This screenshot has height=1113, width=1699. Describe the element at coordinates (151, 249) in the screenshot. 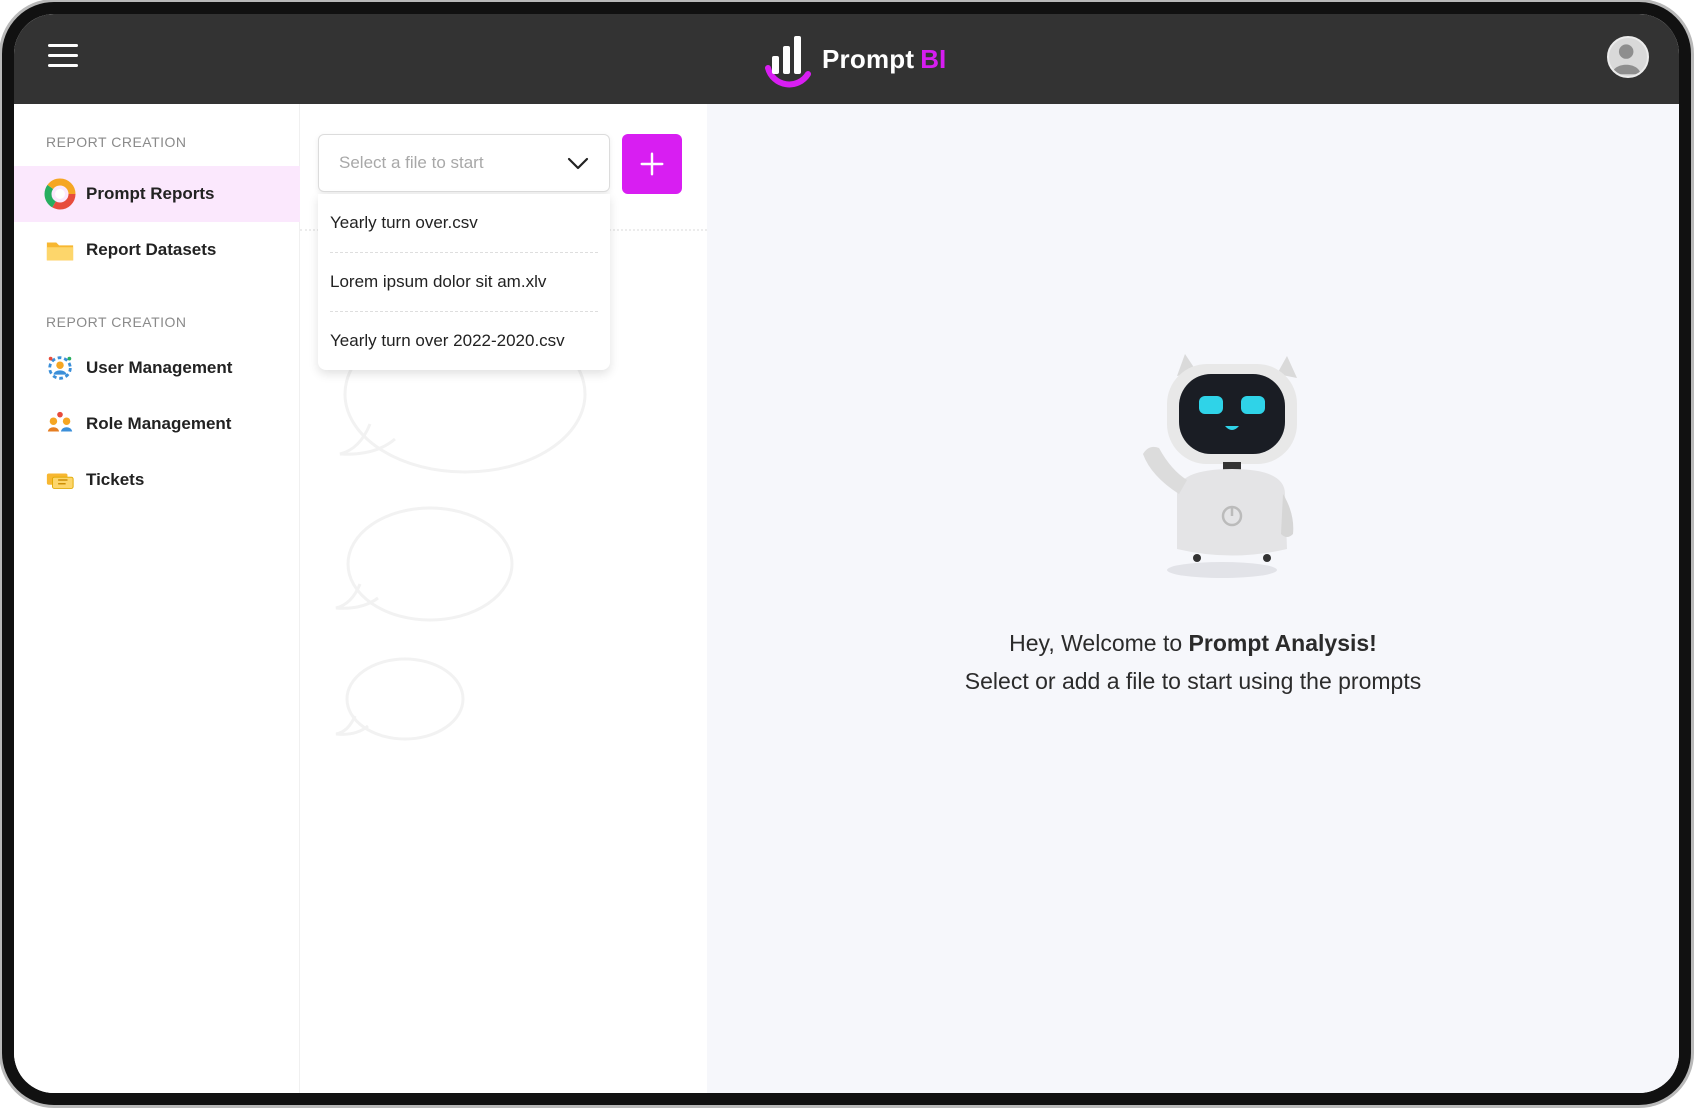

I see `sidebar-item-label: Report Datasets` at that location.